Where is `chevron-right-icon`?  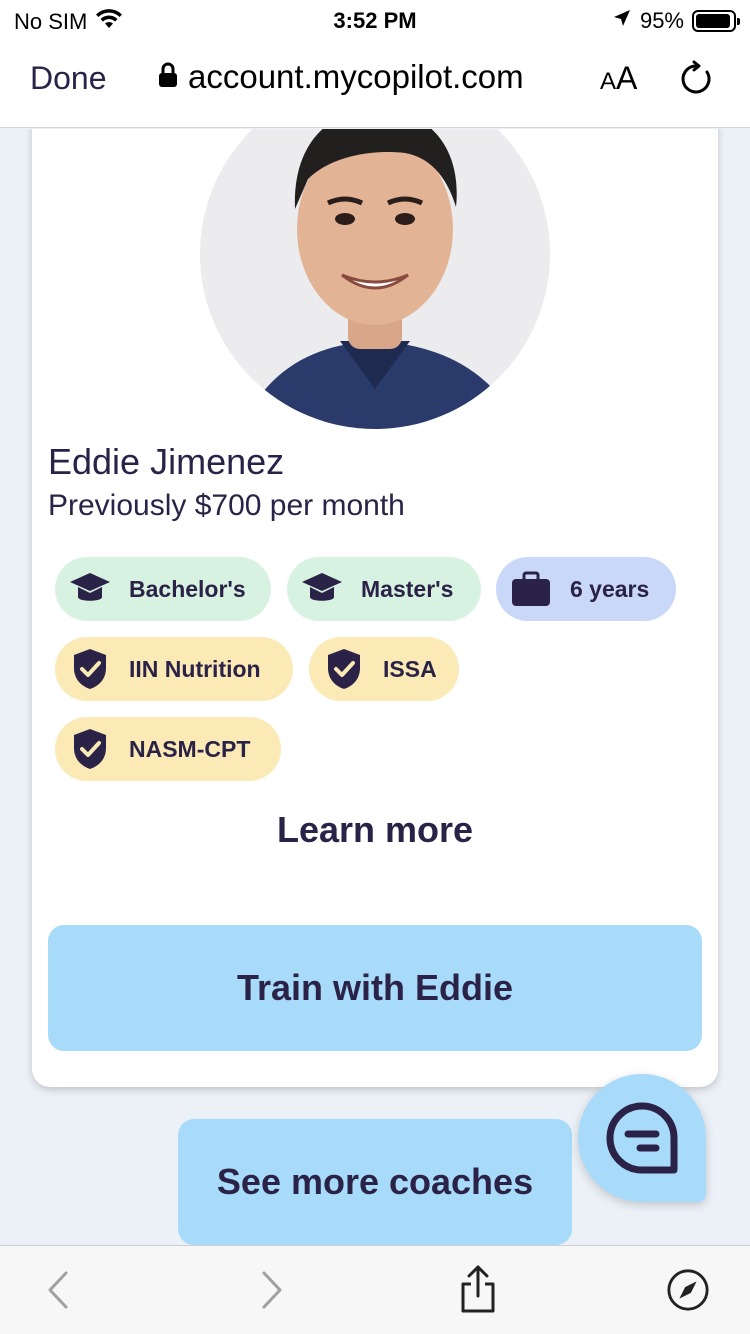
chevron-right-icon is located at coordinates (272, 1290).